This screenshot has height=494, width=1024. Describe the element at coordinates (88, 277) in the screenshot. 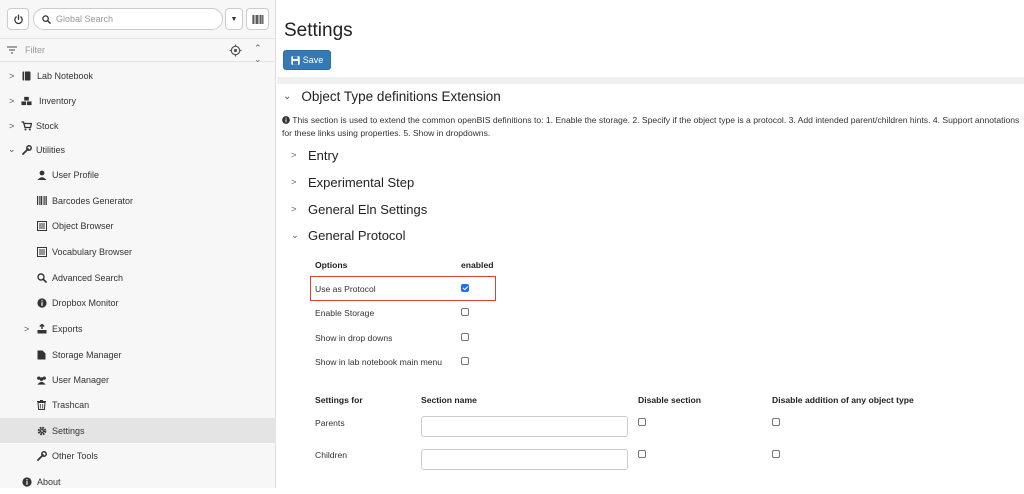

I see `sidebar-item-label: Advanced Search` at that location.